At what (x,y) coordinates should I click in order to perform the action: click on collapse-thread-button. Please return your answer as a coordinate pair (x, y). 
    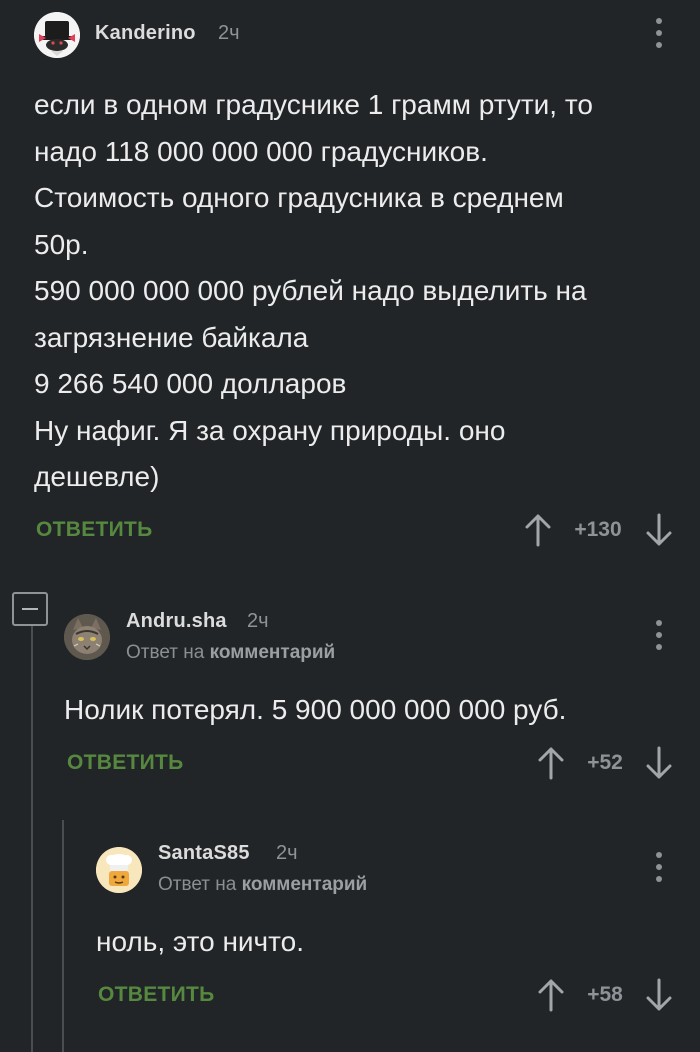
    Looking at the image, I should click on (30, 609).